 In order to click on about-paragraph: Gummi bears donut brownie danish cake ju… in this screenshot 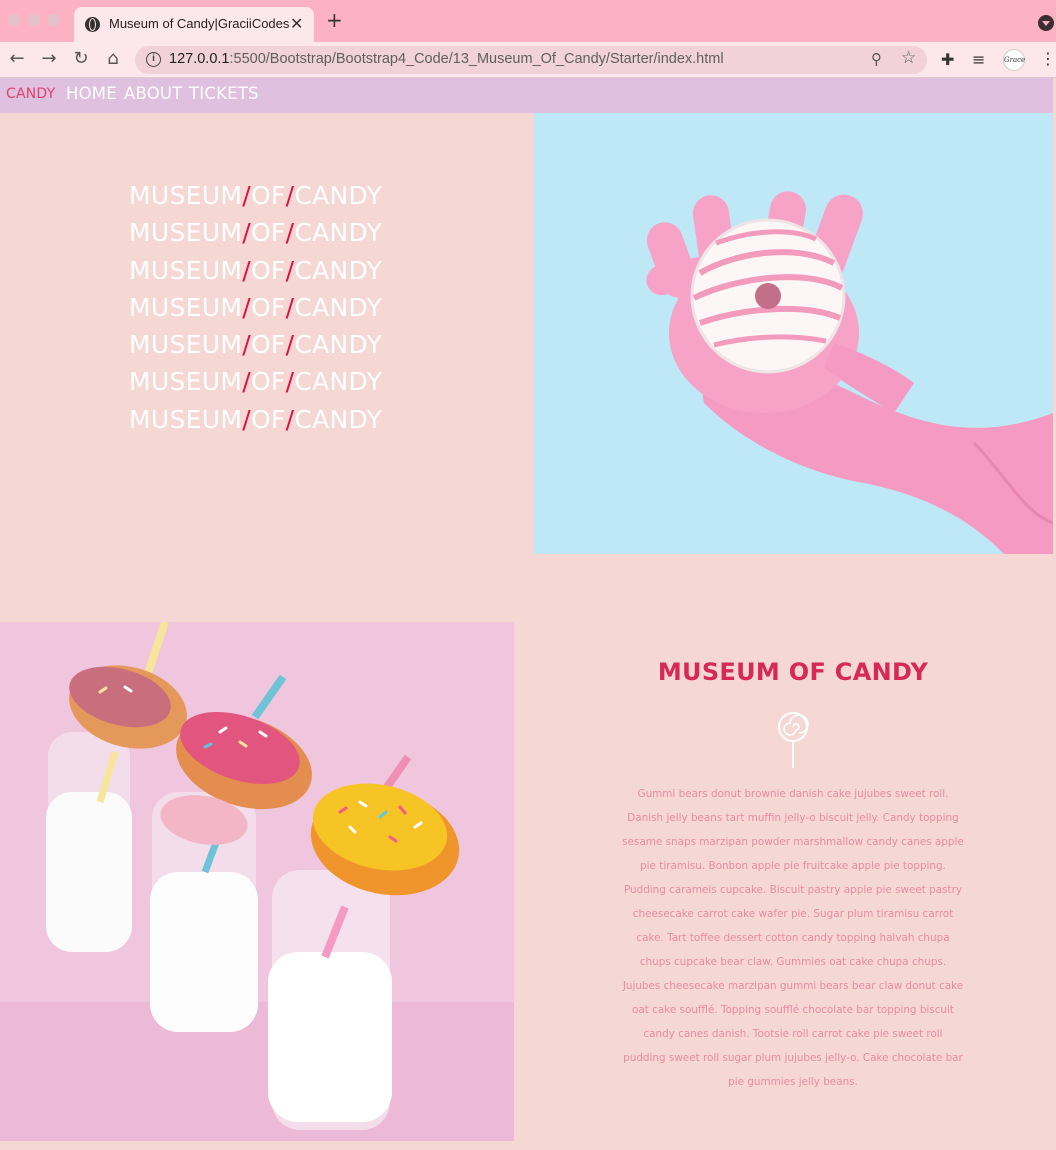, I will do `click(793, 938)`.